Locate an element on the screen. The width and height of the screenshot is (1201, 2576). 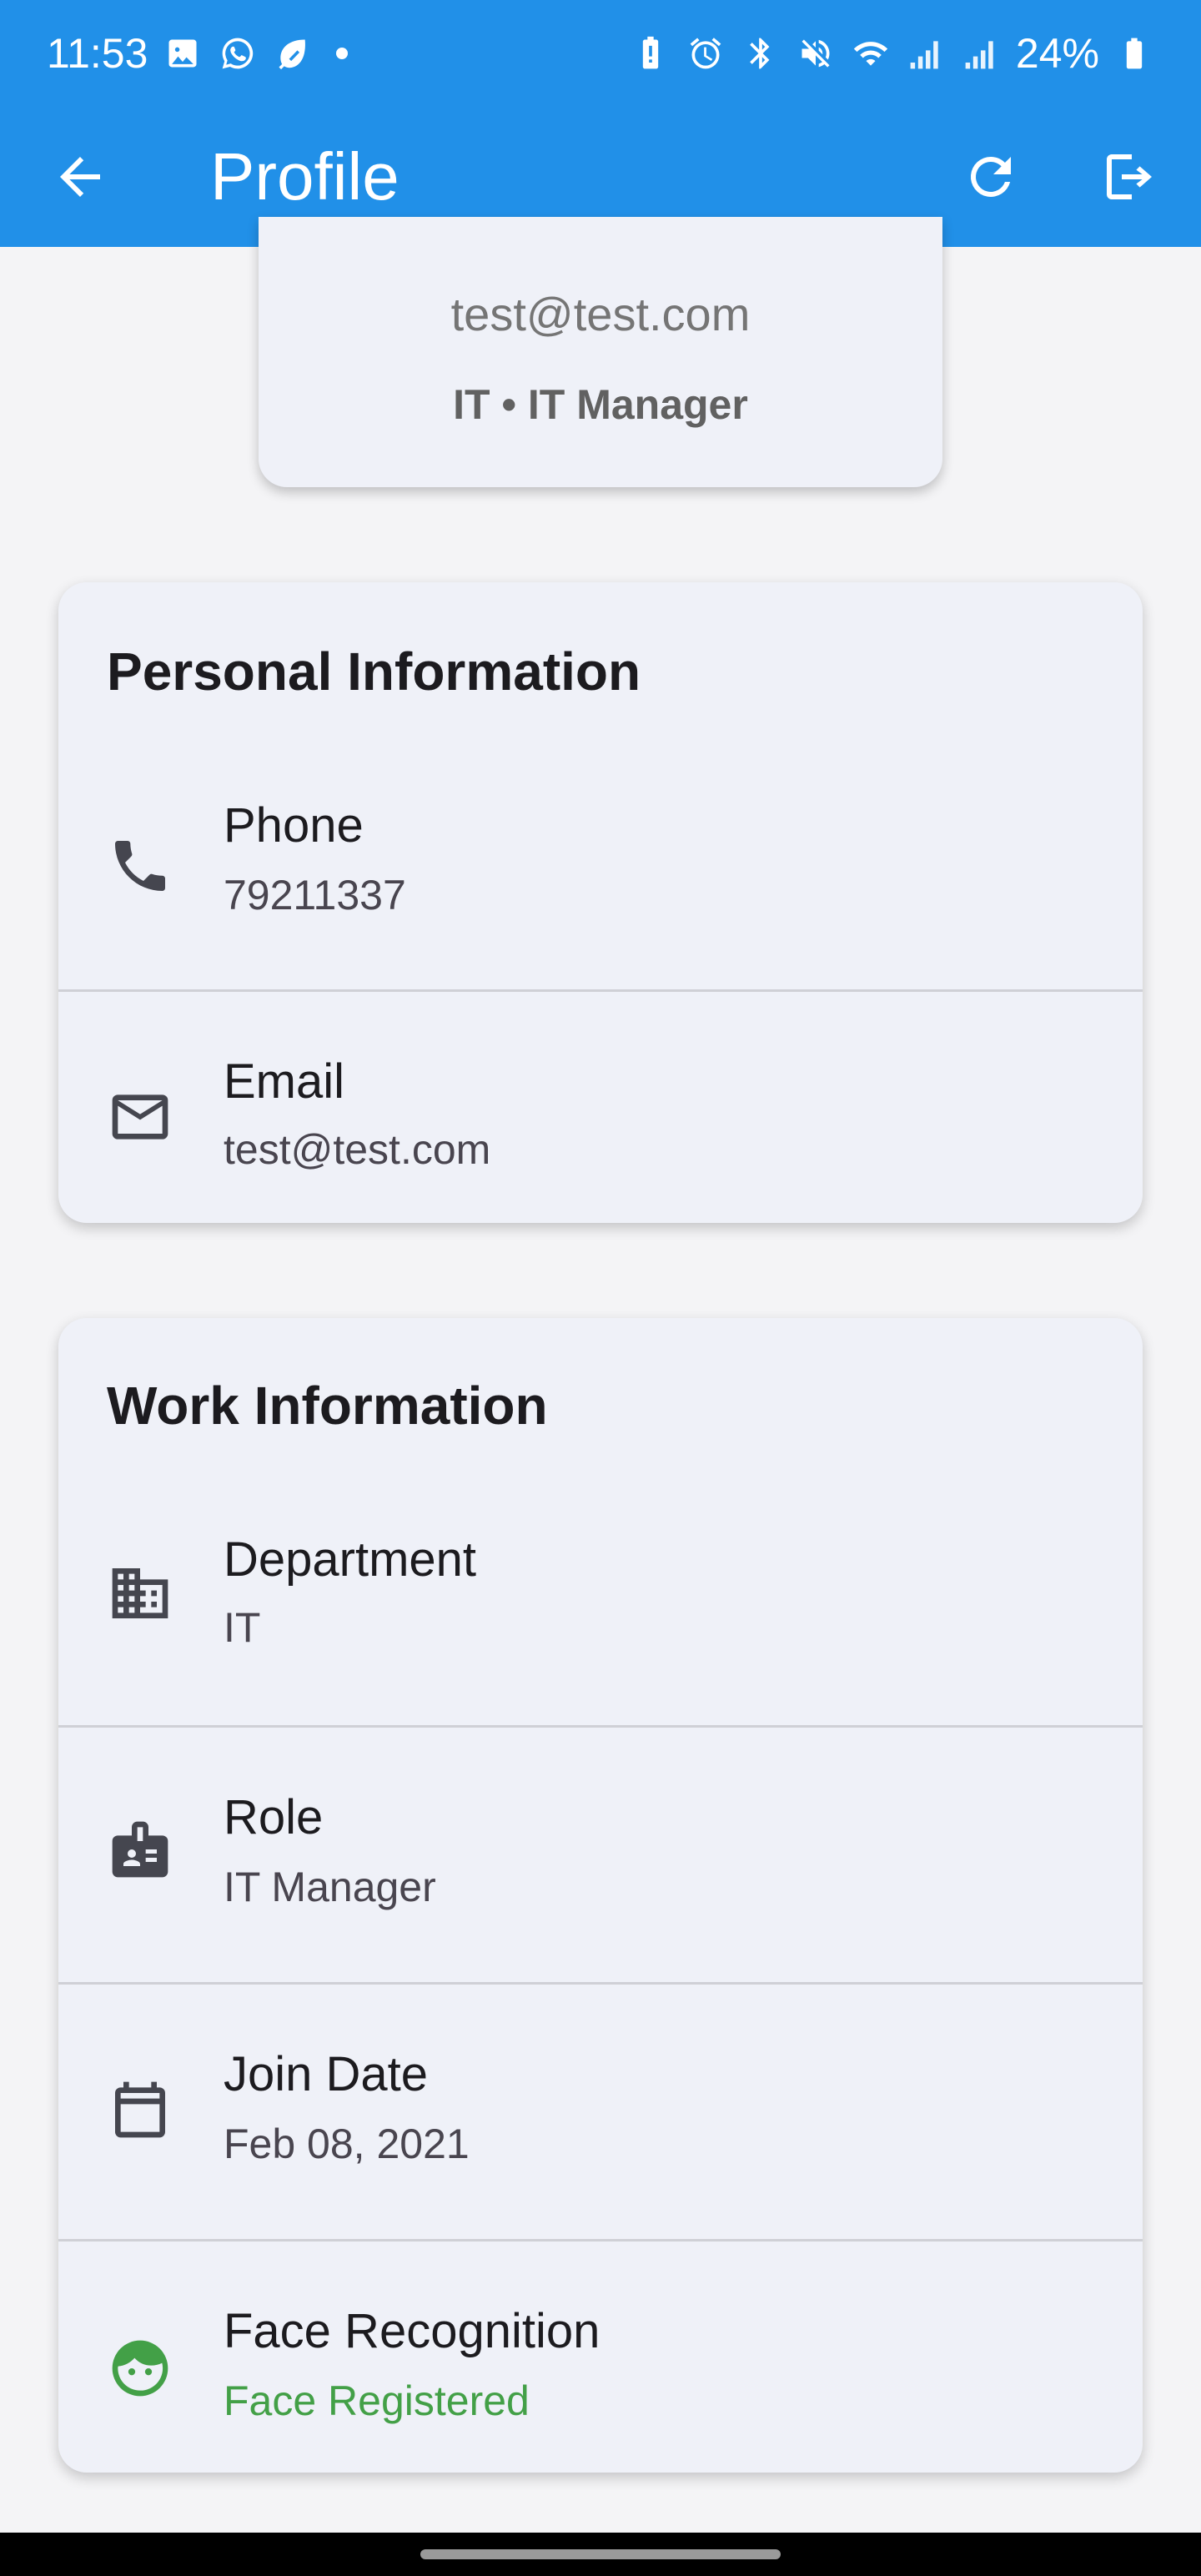
profile-department-role: IT • IT Manager is located at coordinates (601, 404).